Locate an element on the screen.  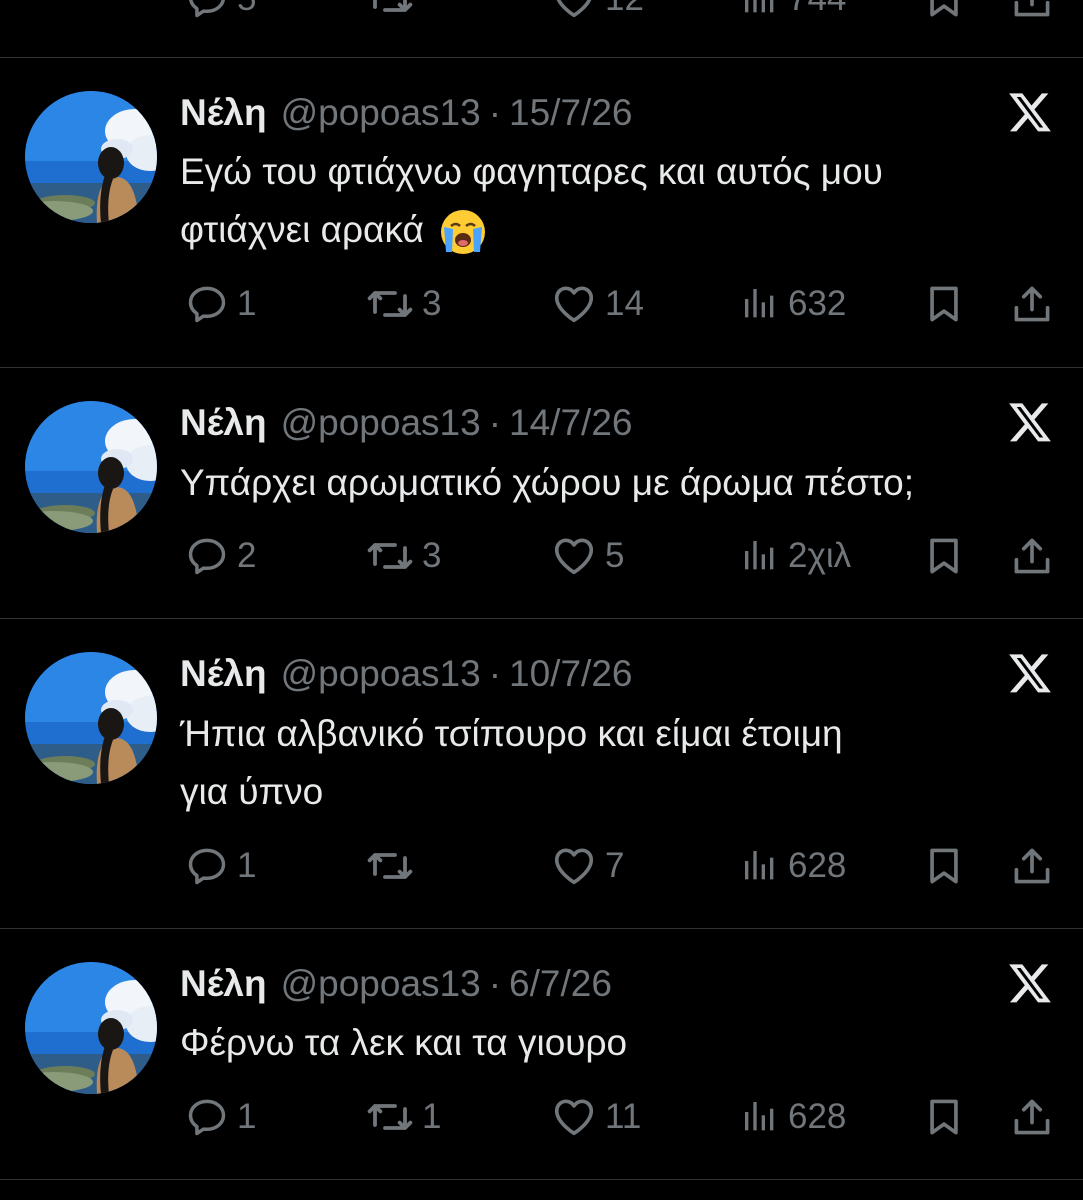
tweet-text-line: Ήπια αλβανικό τσίπουρο και είμαι έτοιμη is located at coordinates (511, 733).